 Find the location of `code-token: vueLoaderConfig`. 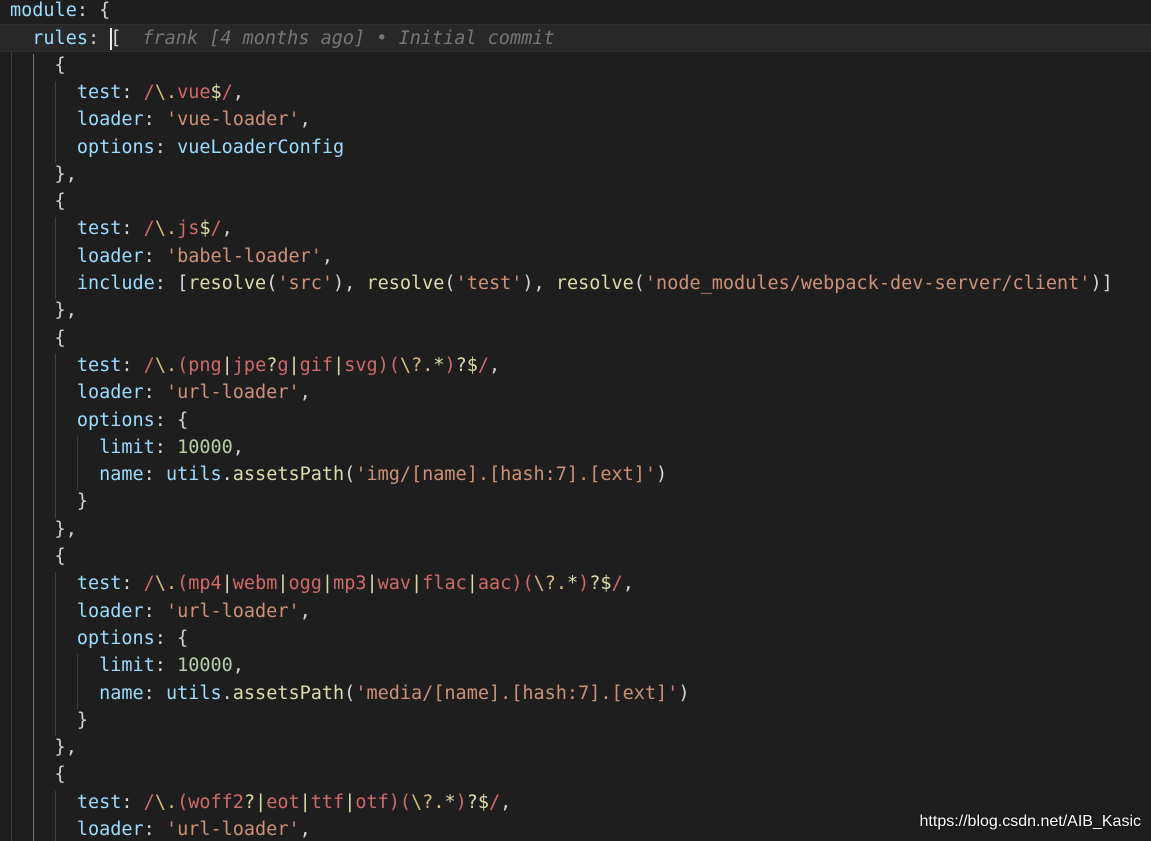

code-token: vueLoaderConfig is located at coordinates (261, 147).